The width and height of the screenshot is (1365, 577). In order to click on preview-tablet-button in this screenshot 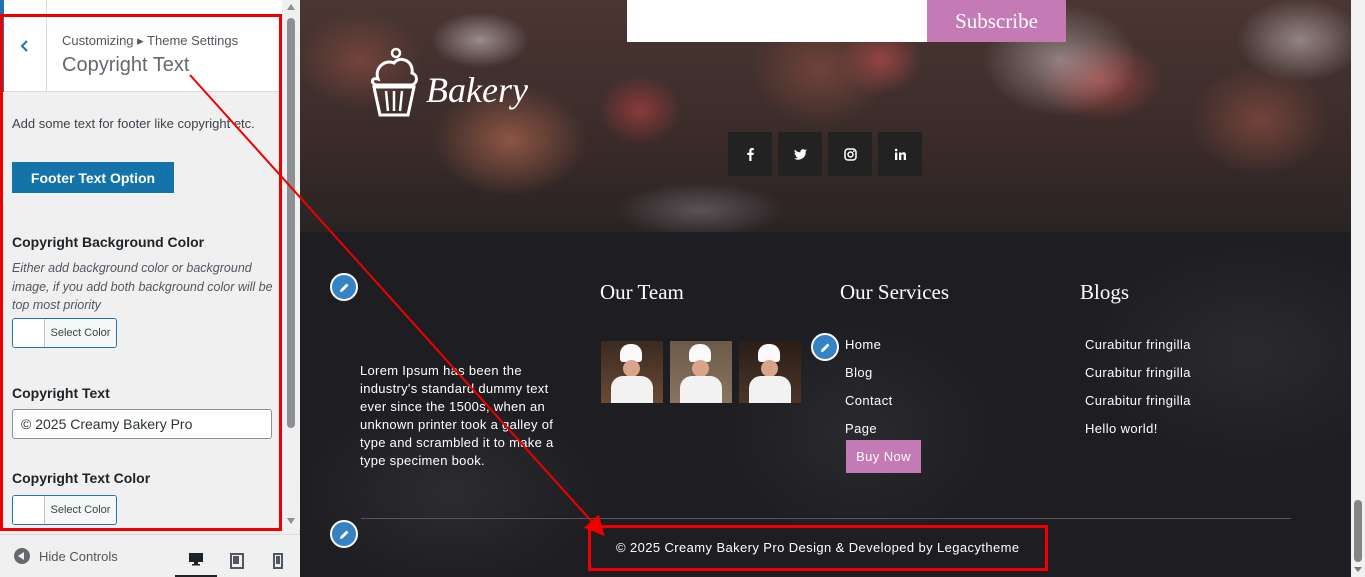, I will do `click(237, 560)`.